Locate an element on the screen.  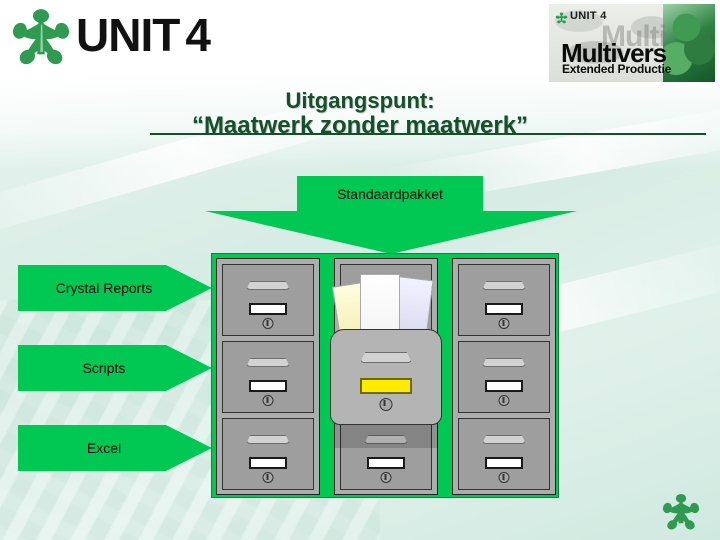
cabinet-column-left is located at coordinates (268, 376).